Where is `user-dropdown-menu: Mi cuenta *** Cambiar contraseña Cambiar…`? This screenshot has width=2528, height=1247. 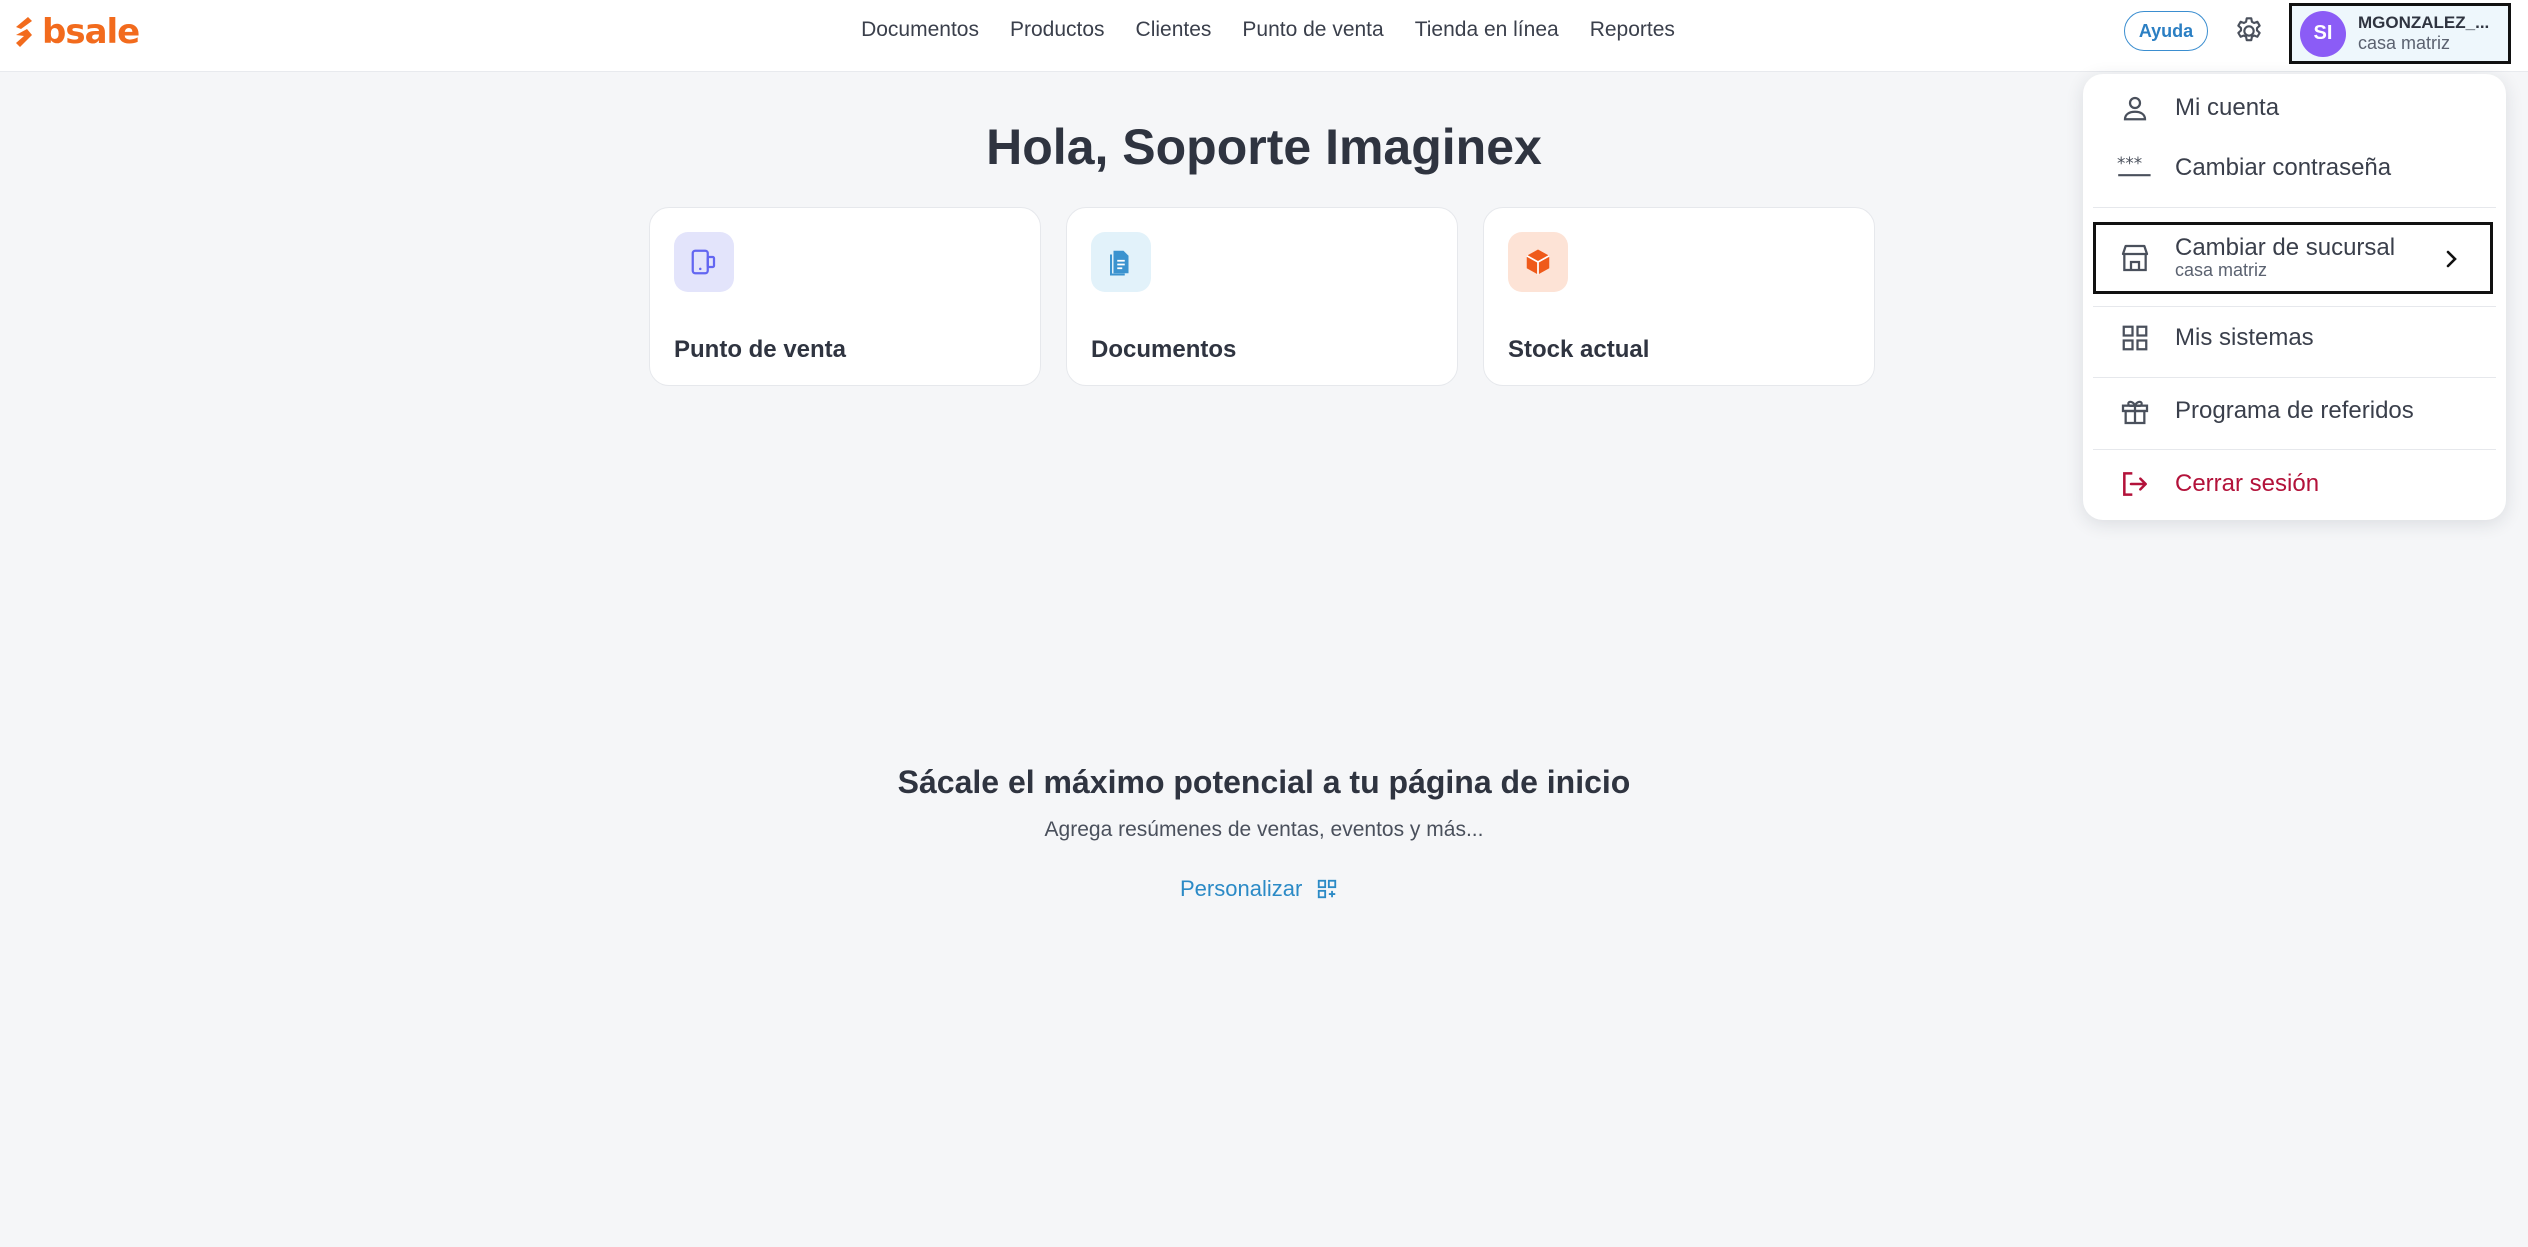 user-dropdown-menu: Mi cuenta *** Cambiar contraseña Cambiar… is located at coordinates (2294, 297).